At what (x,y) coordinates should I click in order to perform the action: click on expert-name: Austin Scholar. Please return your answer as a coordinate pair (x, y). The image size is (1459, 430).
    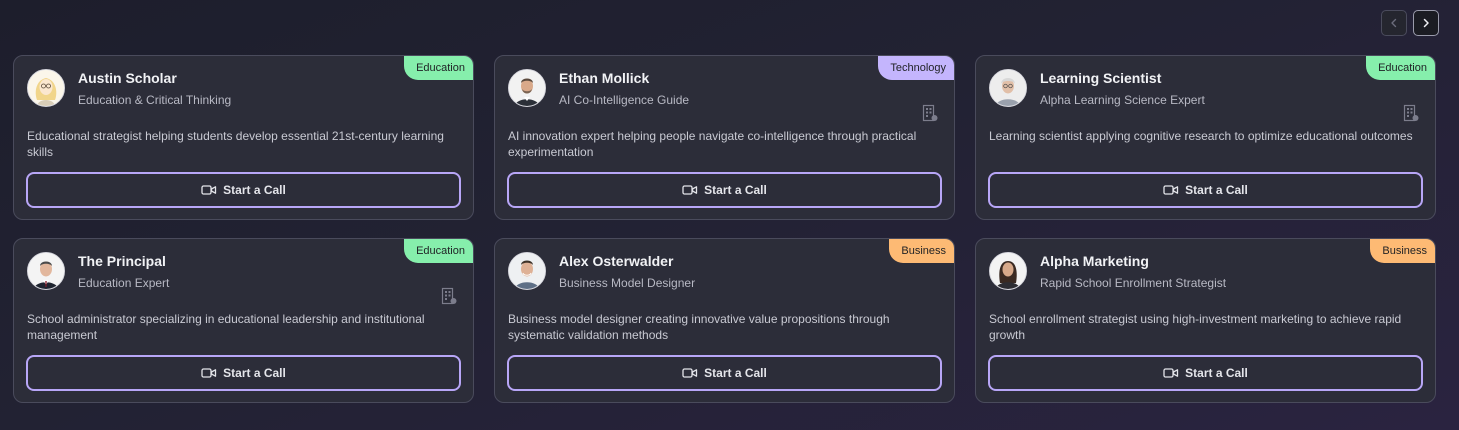
    Looking at the image, I should click on (127, 78).